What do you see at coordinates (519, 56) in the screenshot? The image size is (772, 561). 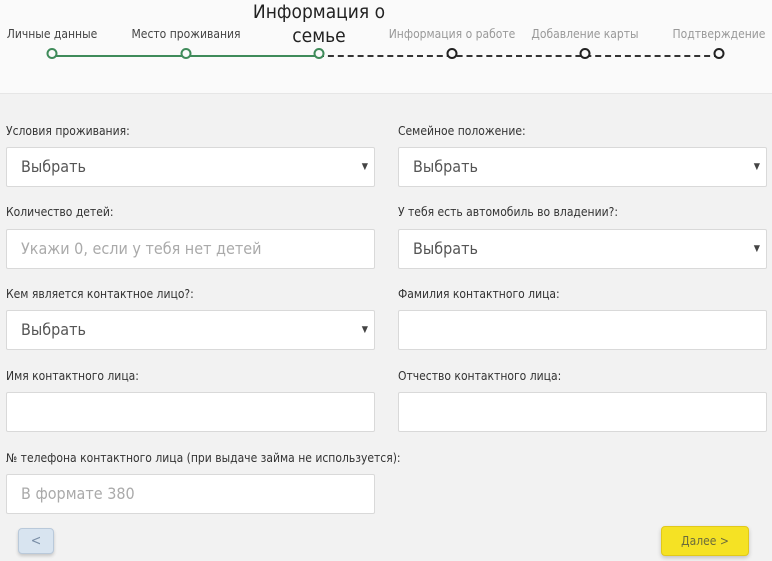 I see `stepper-track-remaining` at bounding box center [519, 56].